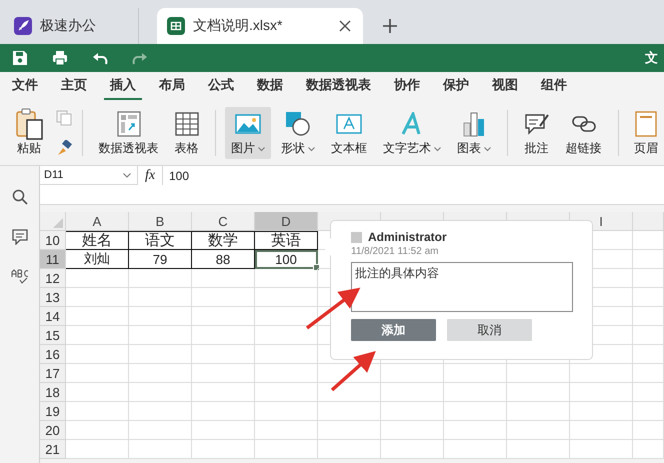  I want to click on save-icon, so click(20, 58).